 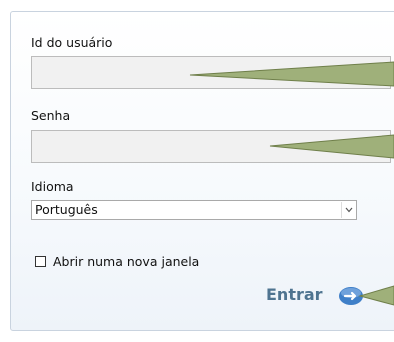 I want to click on new-window-label: Abrir numa nova janela, so click(x=126, y=261).